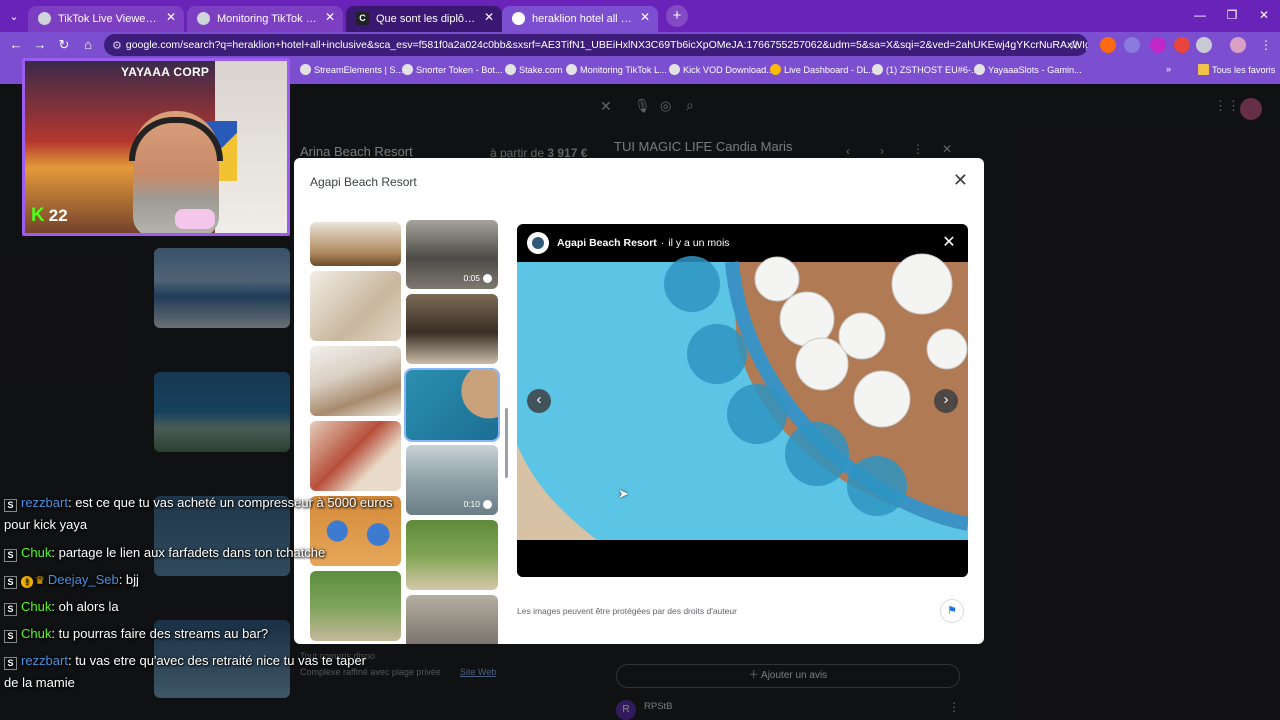 This screenshot has width=1280, height=720. What do you see at coordinates (204, 607) in the screenshot?
I see `chat-message: S Chuk: oh alors la` at bounding box center [204, 607].